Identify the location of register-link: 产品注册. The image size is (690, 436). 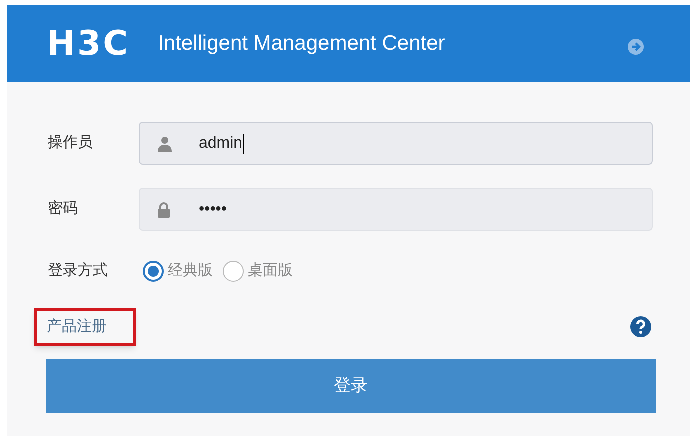
(77, 327).